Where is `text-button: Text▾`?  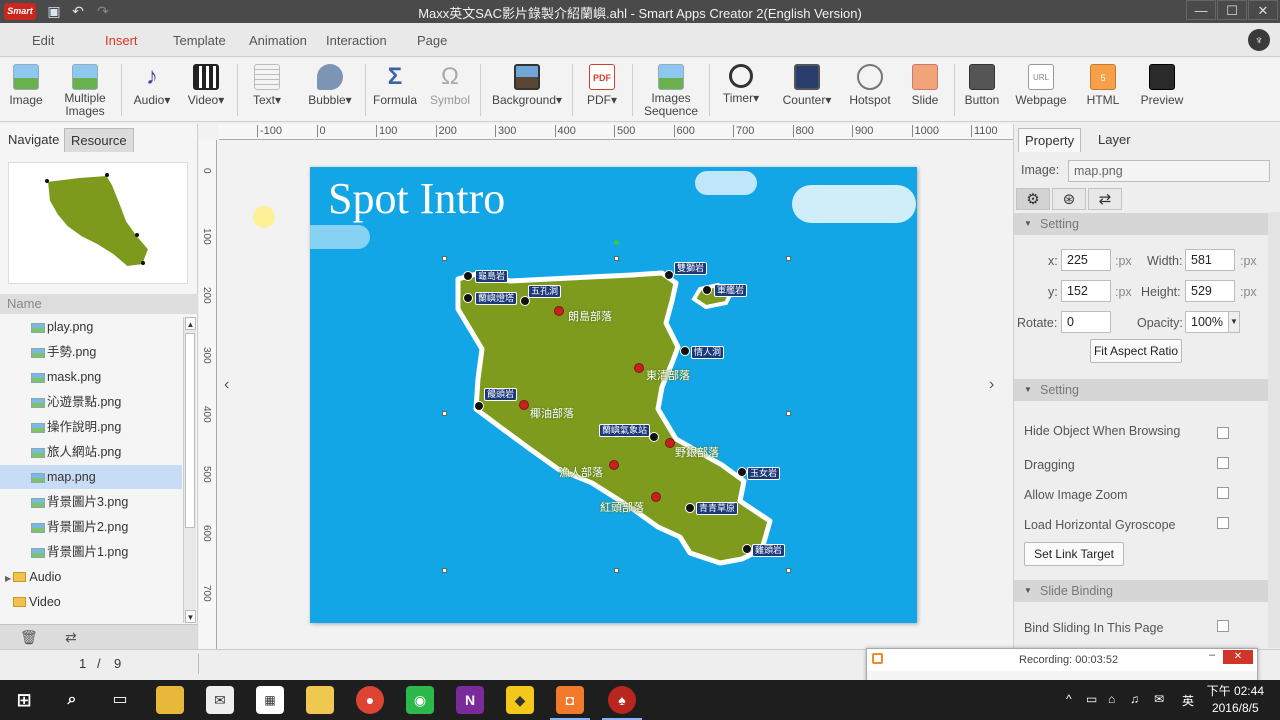
text-button: Text▾ is located at coordinates (267, 91).